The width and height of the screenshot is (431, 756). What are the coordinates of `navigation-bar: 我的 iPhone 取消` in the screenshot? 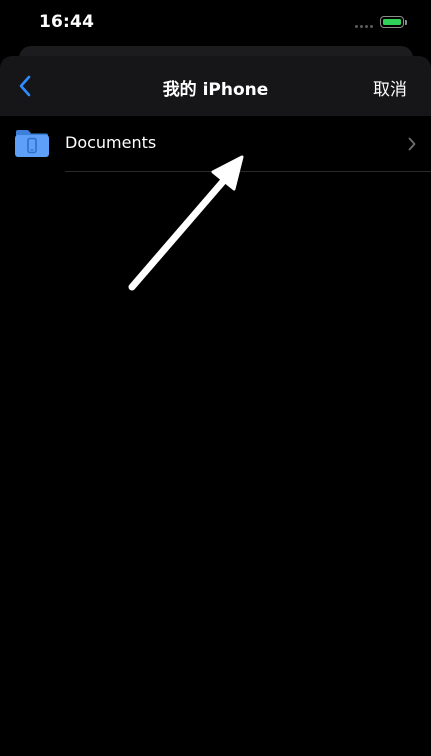 It's located at (215, 86).